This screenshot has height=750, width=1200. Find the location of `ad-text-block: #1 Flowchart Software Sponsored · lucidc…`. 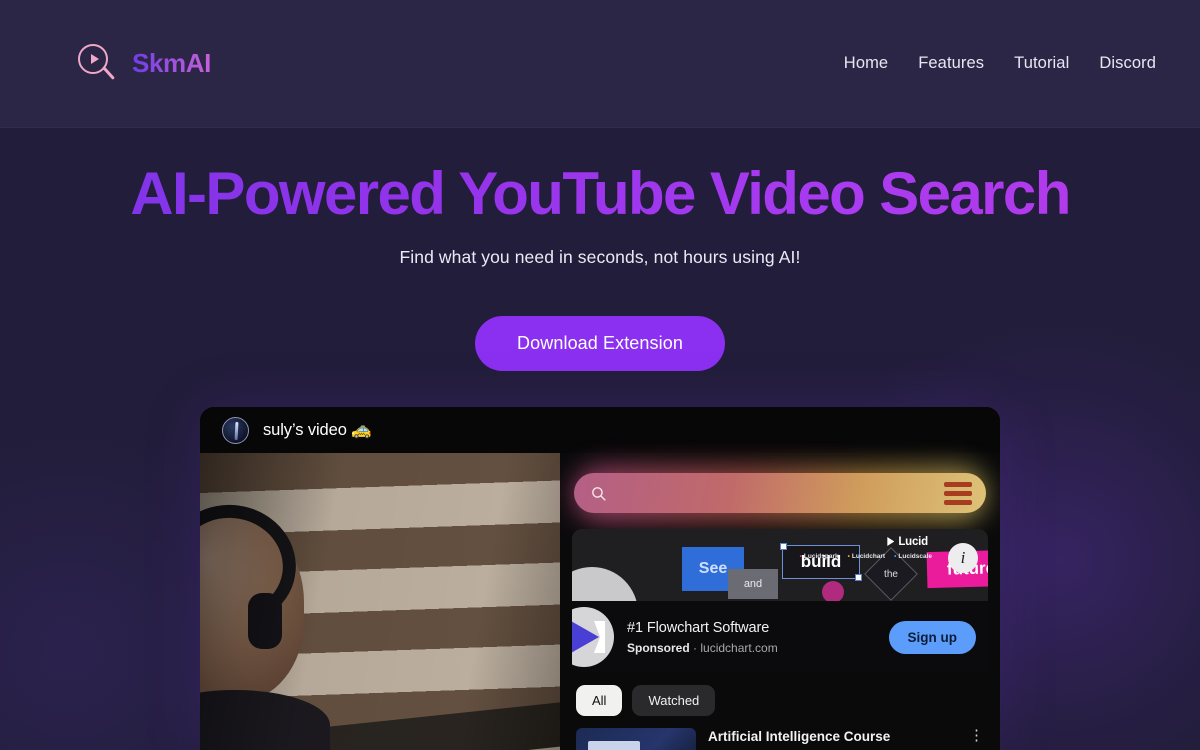

ad-text-block: #1 Flowchart Software Sponsored · lucidc… is located at coordinates (751, 637).